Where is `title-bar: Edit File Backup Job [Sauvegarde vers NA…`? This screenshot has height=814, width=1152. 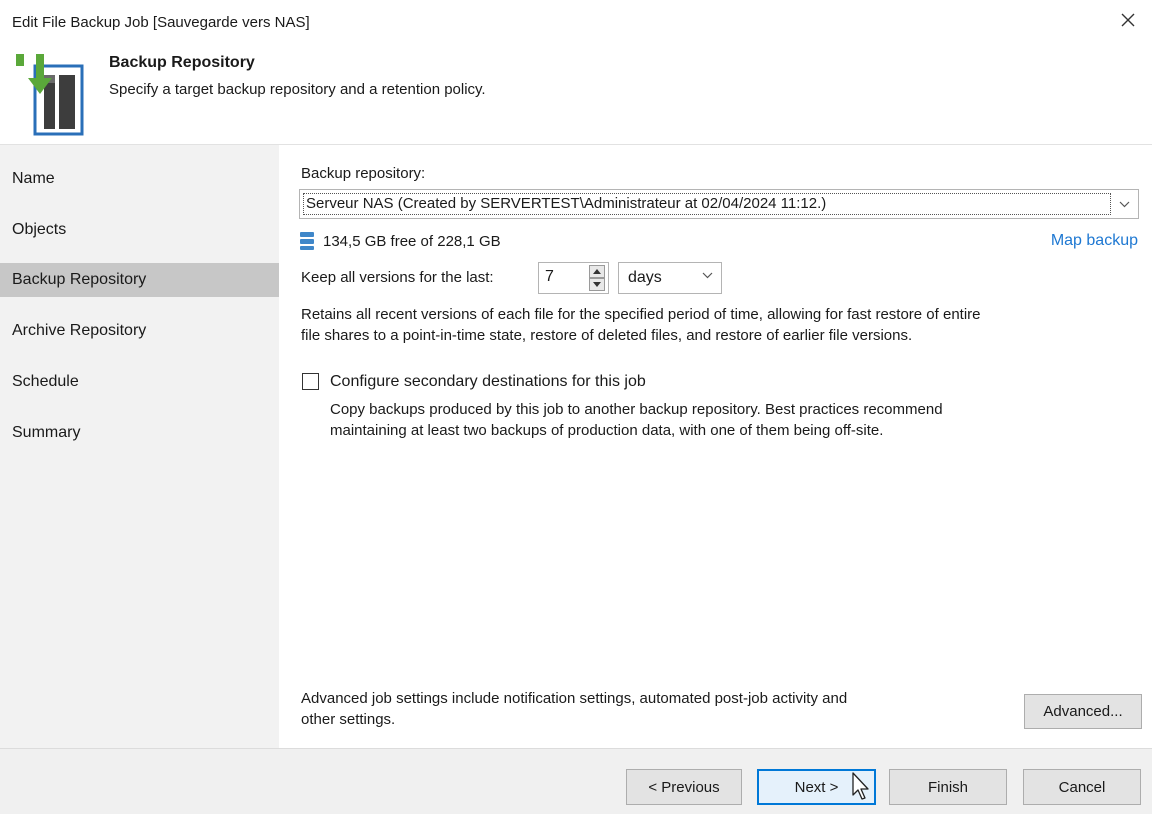
title-bar: Edit File Backup Job [Sauvegarde vers NA… is located at coordinates (576, 22).